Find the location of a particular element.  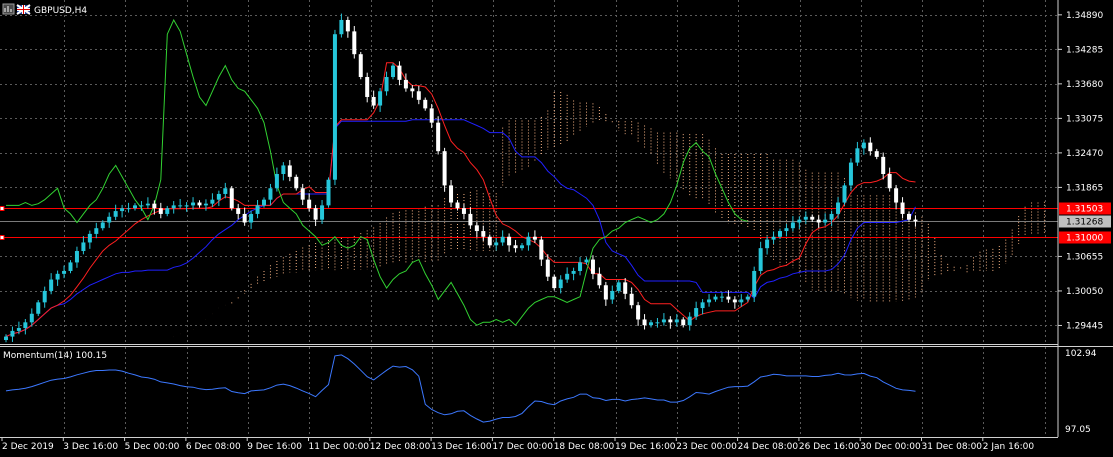

time-tick-label: 11 Dec 00:00 is located at coordinates (339, 447).